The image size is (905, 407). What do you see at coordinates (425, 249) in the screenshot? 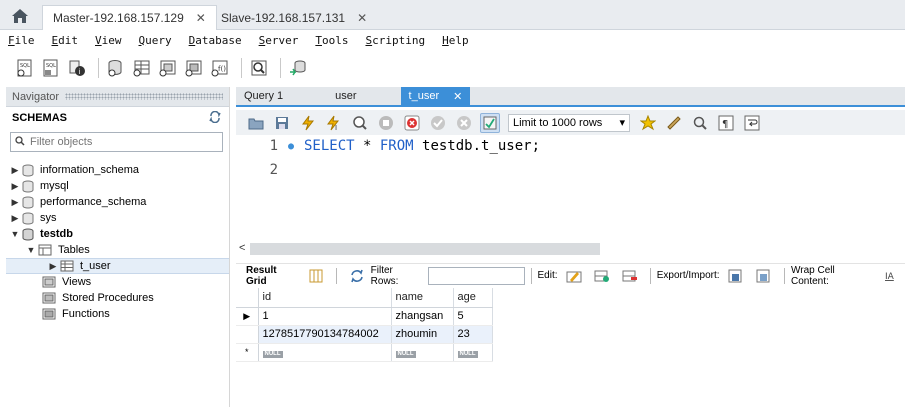
I see `scrollbar-thumb` at bounding box center [425, 249].